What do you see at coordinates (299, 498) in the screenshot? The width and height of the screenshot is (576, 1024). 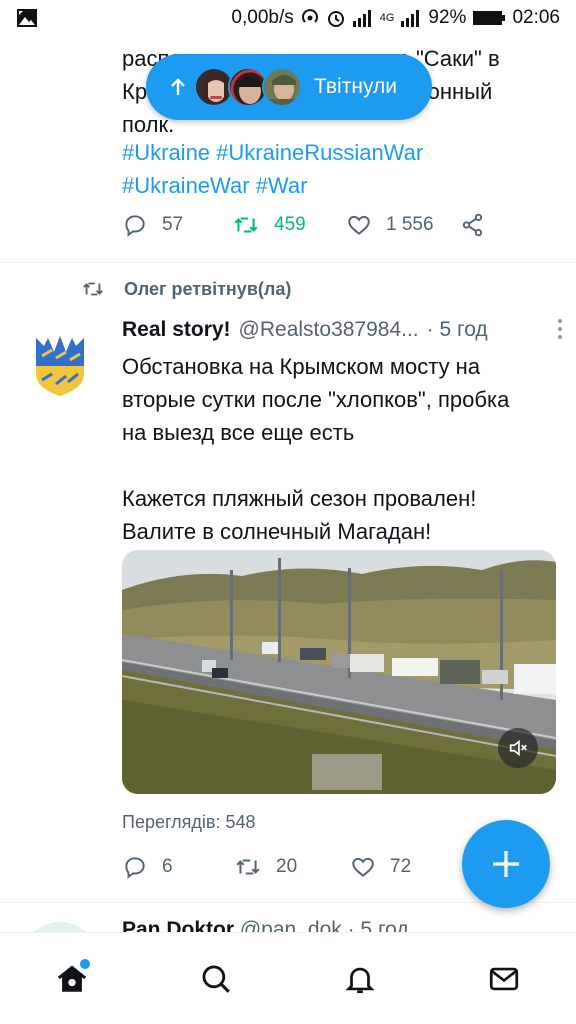 I see `tweet-text-line: Кажется пляжный сезон провален!` at bounding box center [299, 498].